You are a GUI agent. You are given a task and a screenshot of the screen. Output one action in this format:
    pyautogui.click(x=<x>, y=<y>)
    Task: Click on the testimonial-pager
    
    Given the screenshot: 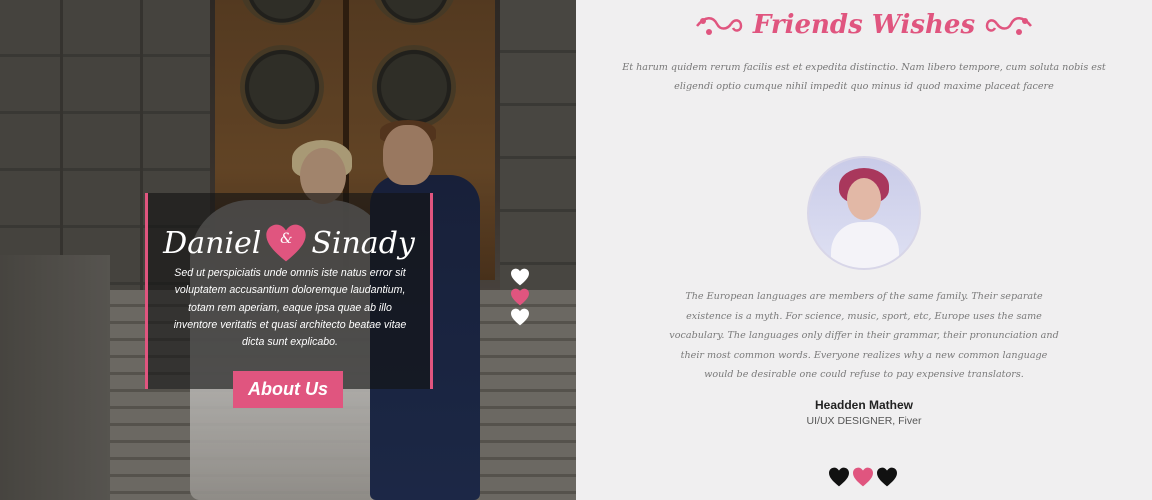 What is the action you would take?
    pyautogui.click(x=864, y=477)
    